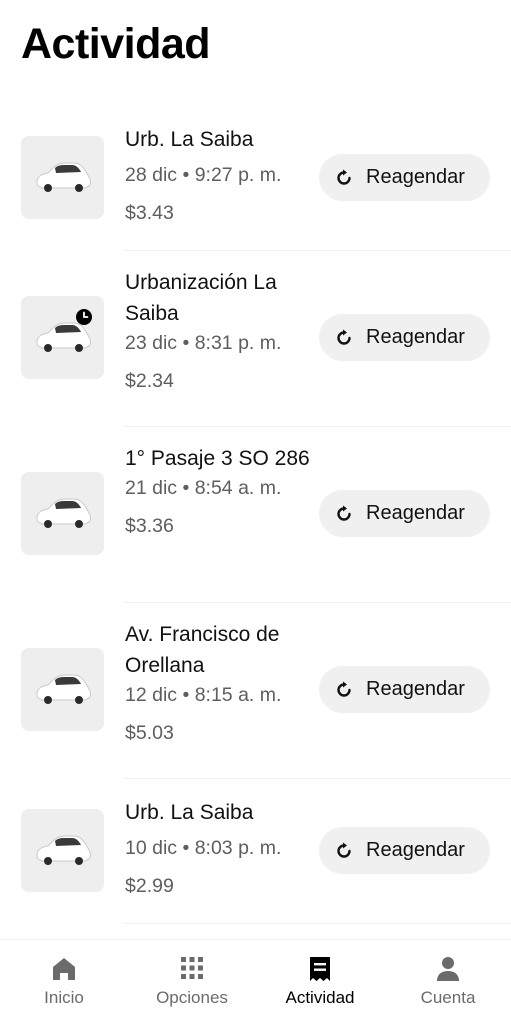  What do you see at coordinates (149, 381) in the screenshot?
I see `trip-price: $2.34` at bounding box center [149, 381].